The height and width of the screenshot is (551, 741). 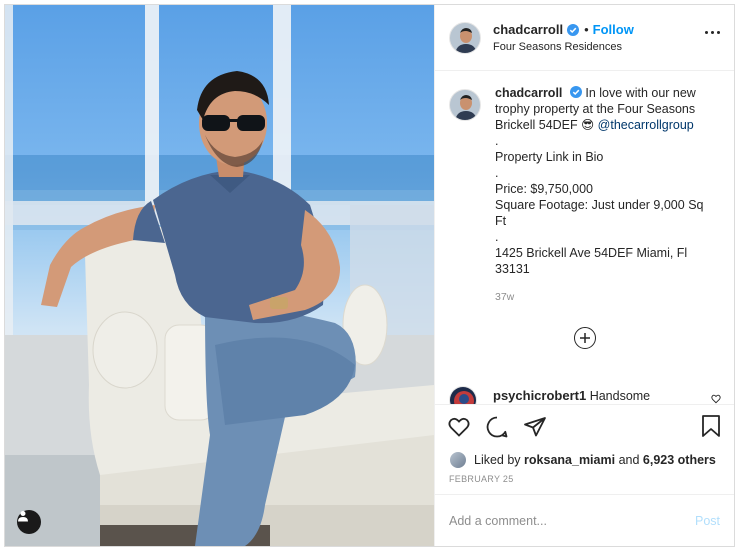 What do you see at coordinates (544, 189) in the screenshot?
I see `caption-text-line-5: Price: $9,750,000` at bounding box center [544, 189].